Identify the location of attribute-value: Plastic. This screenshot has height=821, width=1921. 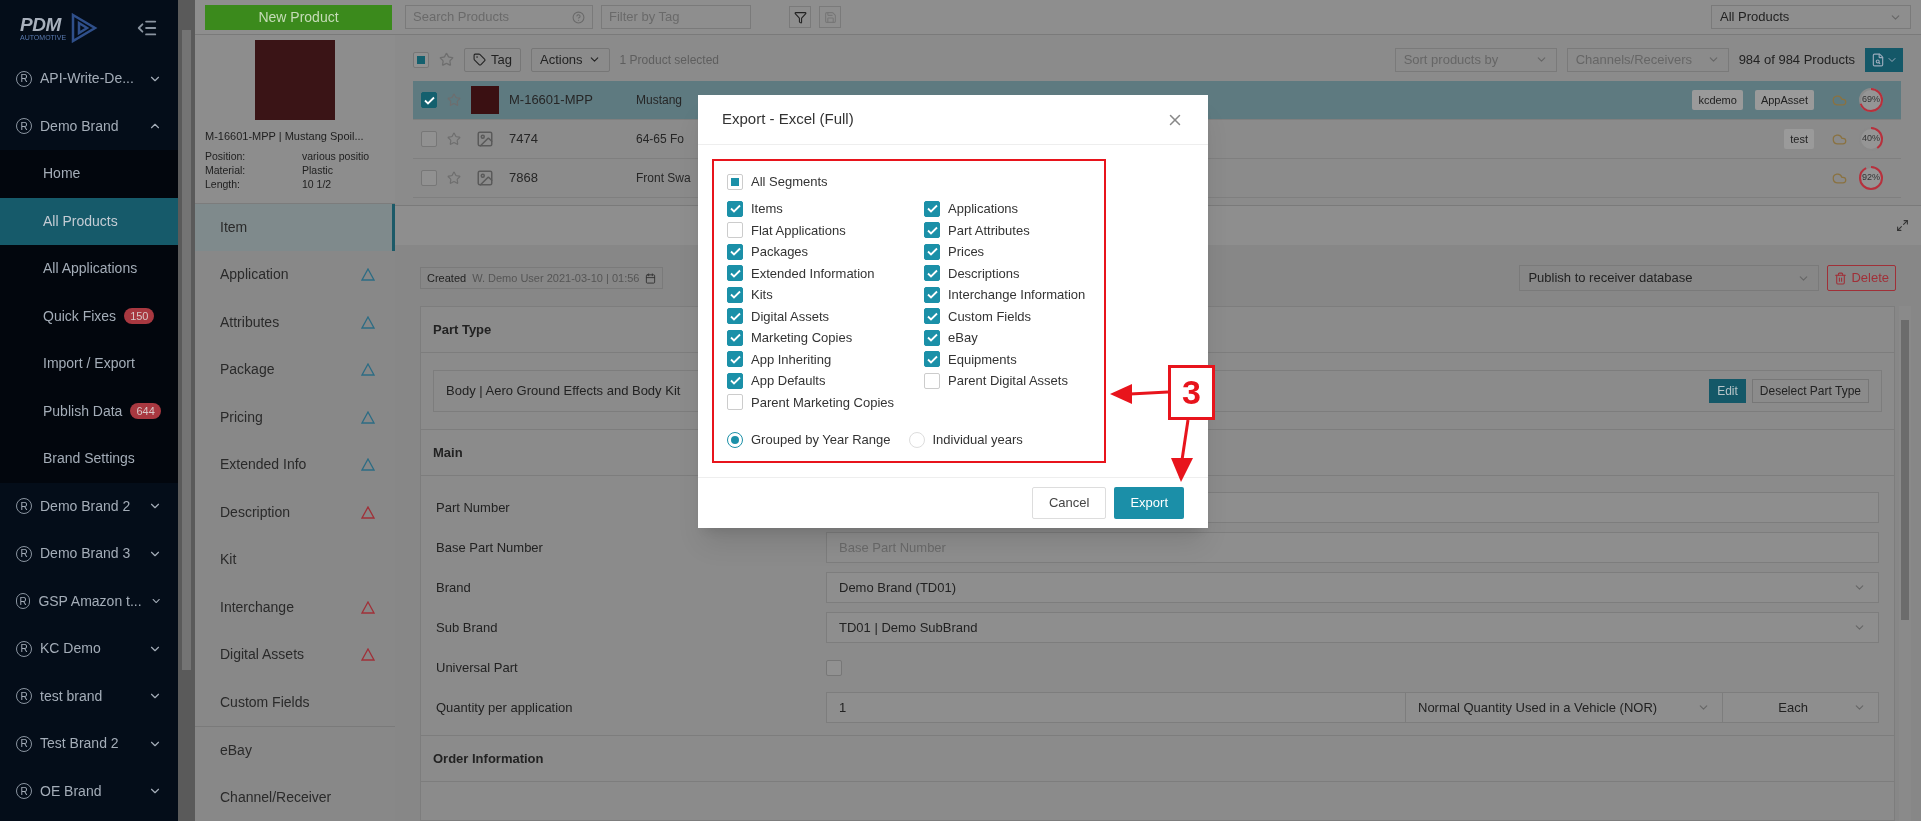
(317, 170).